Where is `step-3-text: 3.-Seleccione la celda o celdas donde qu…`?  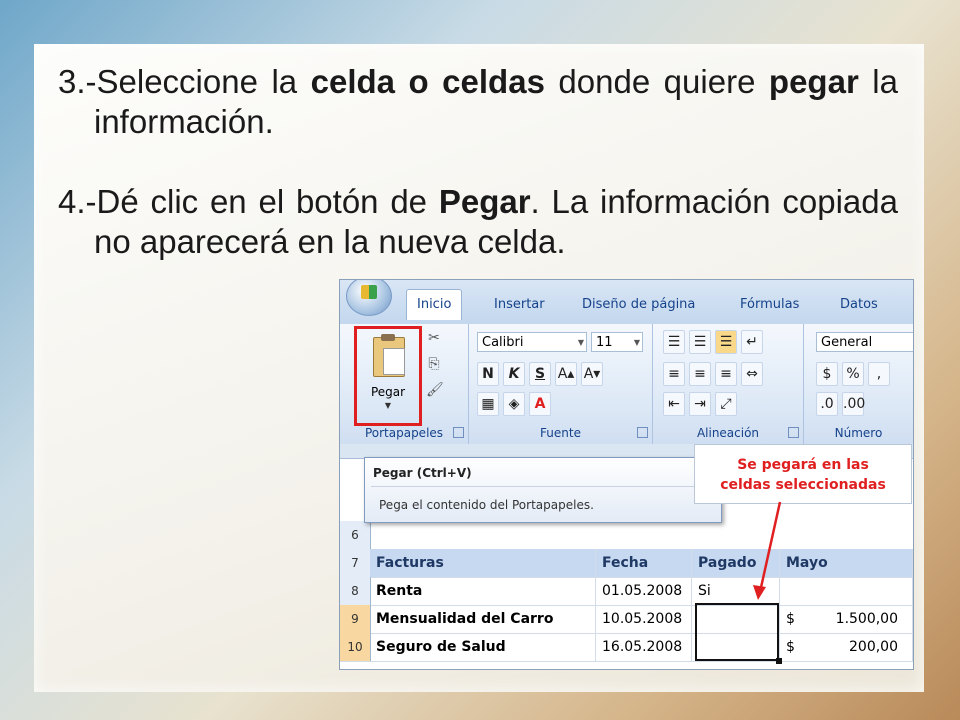
step-3-text: 3.-Seleccione la celda o celdas donde qu… is located at coordinates (478, 101).